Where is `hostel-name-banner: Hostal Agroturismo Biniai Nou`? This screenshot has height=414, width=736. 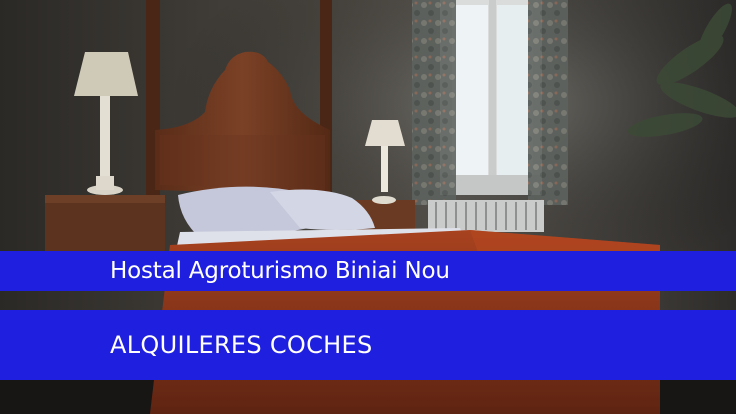
hostel-name-banner: Hostal Agroturismo Biniai Nou is located at coordinates (368, 271).